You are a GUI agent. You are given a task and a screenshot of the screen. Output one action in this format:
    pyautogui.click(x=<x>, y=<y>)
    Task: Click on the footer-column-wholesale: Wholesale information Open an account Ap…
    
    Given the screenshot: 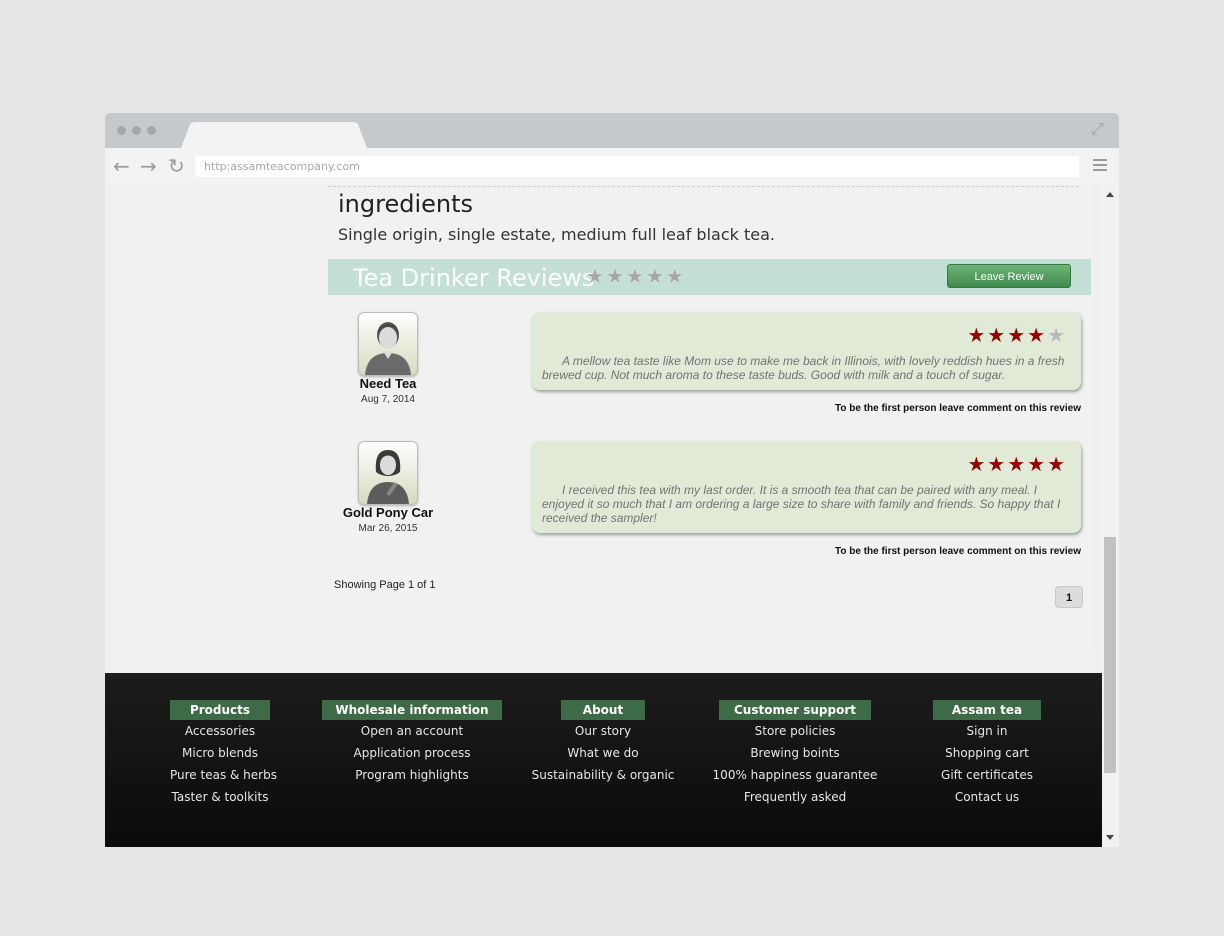 What is the action you would take?
    pyautogui.click(x=412, y=743)
    